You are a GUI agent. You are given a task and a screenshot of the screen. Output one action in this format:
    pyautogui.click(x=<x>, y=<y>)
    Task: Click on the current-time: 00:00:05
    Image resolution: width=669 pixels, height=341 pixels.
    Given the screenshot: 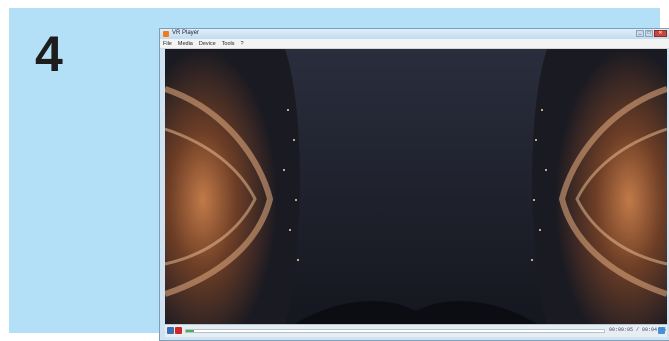 What is the action you would take?
    pyautogui.click(x=621, y=330)
    